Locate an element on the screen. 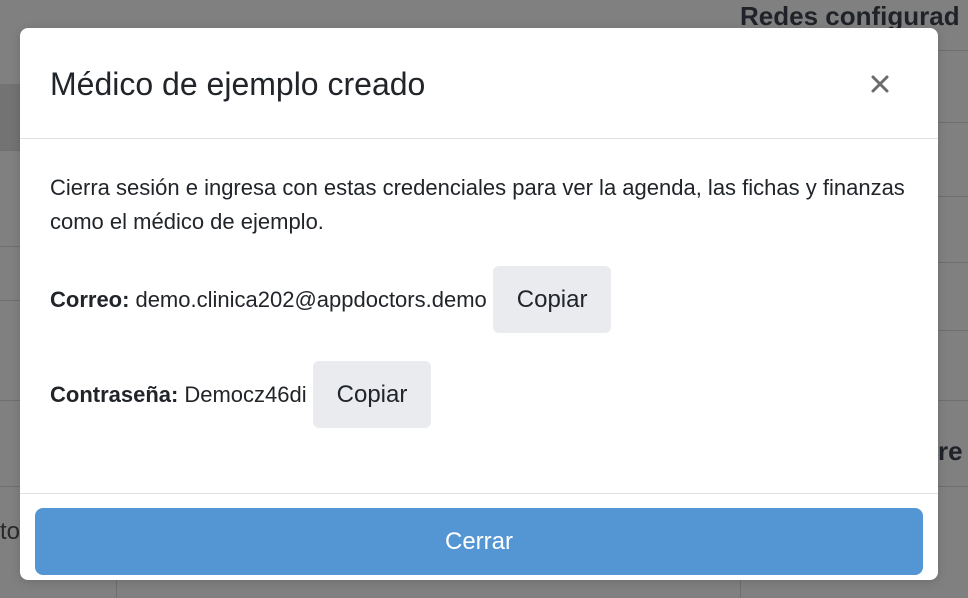 The height and width of the screenshot is (598, 968). email-value: demo.clinica202@appdoctors.demo is located at coordinates (311, 299).